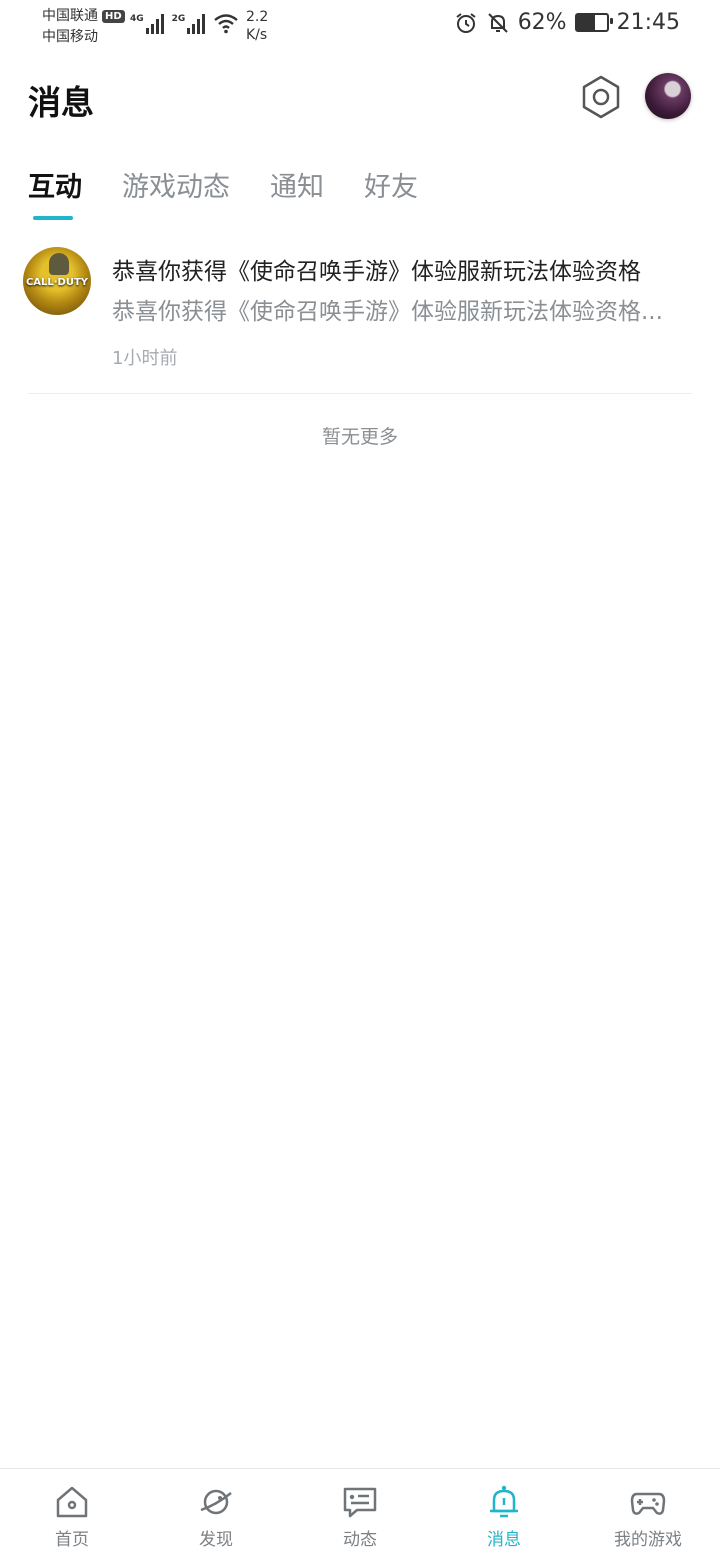 The image size is (720, 1561). I want to click on planet-icon, so click(216, 1502).